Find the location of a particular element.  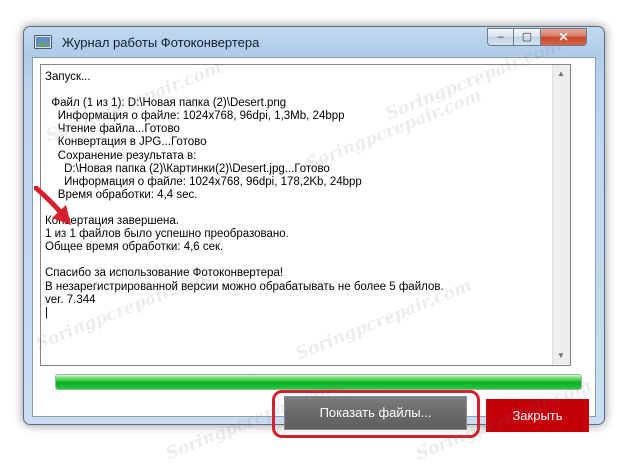

vertical-scrollbar: ▲ ▼ is located at coordinates (561, 215).